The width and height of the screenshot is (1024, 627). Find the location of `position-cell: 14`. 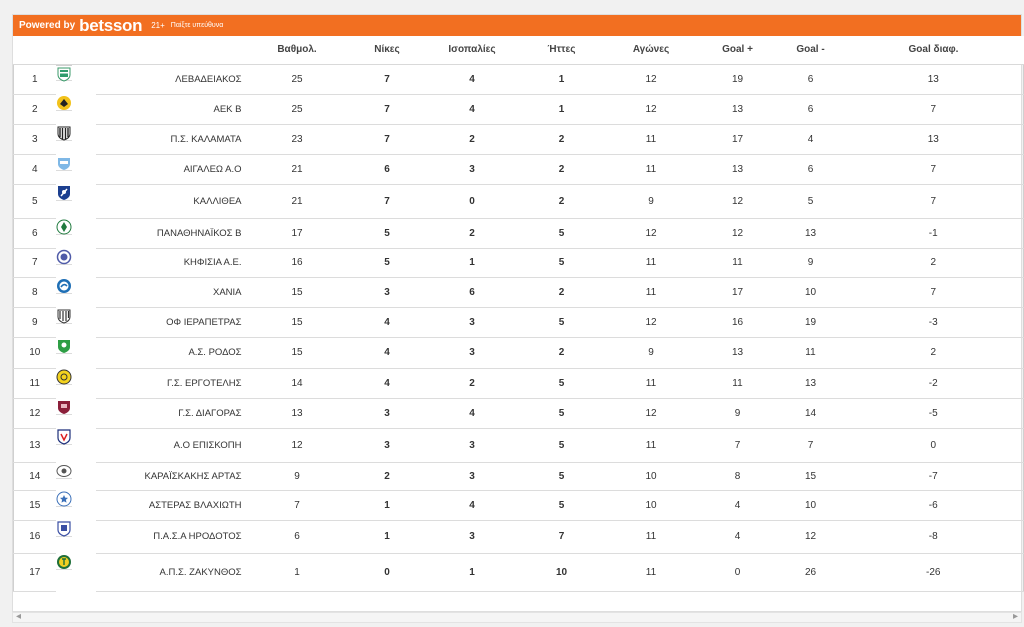

position-cell: 14 is located at coordinates (34, 476).